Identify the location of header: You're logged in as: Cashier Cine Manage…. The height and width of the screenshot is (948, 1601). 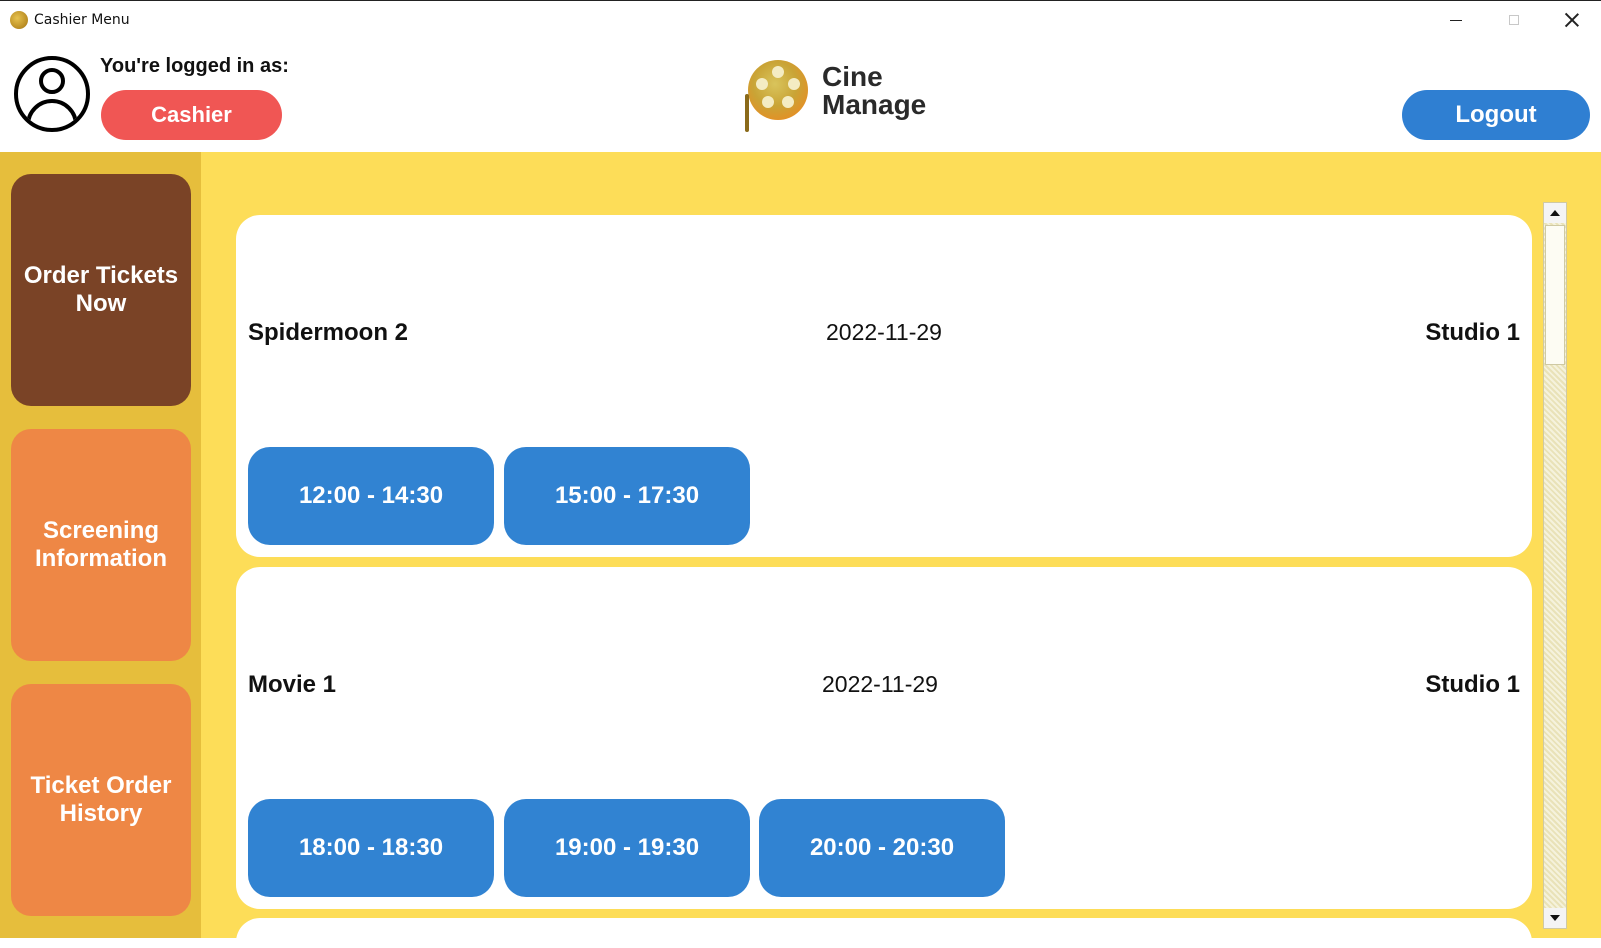
(800, 95).